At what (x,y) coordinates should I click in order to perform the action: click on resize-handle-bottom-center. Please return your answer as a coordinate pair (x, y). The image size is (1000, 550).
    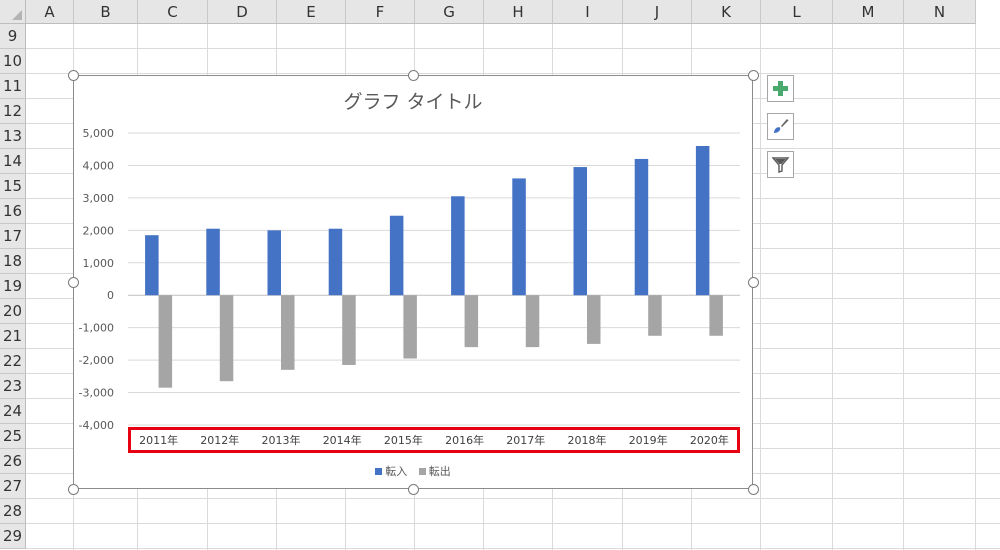
    Looking at the image, I should click on (413, 489).